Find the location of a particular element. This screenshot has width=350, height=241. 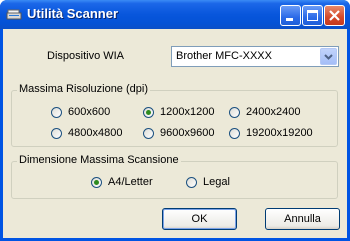

device-label: Dispositivo WIA is located at coordinates (86, 56).